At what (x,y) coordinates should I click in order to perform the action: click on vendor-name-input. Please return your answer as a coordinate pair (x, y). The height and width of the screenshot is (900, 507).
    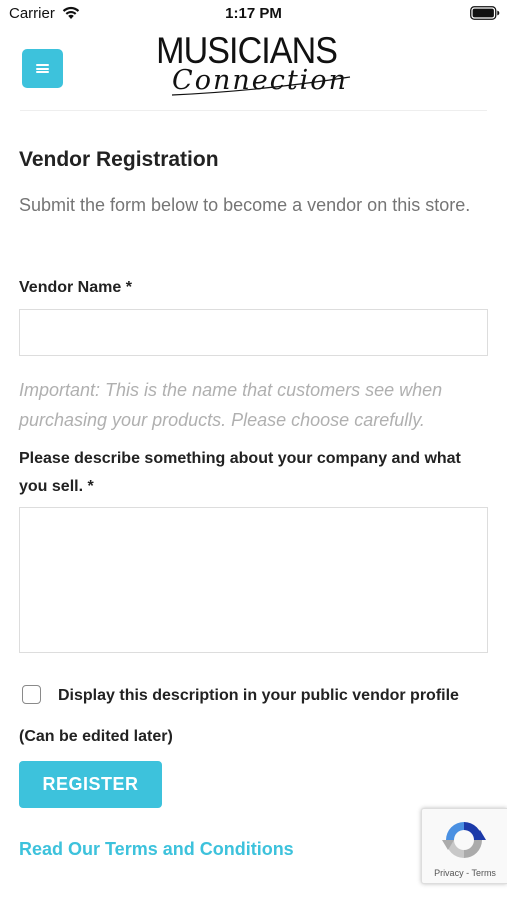
    Looking at the image, I should click on (253, 332).